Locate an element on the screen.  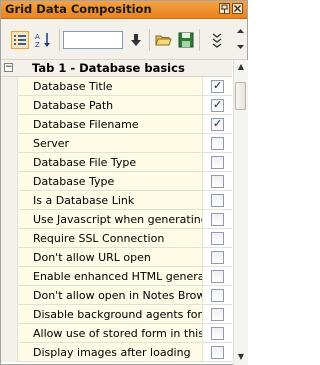
property-row: Database Type is located at coordinates (116, 181).